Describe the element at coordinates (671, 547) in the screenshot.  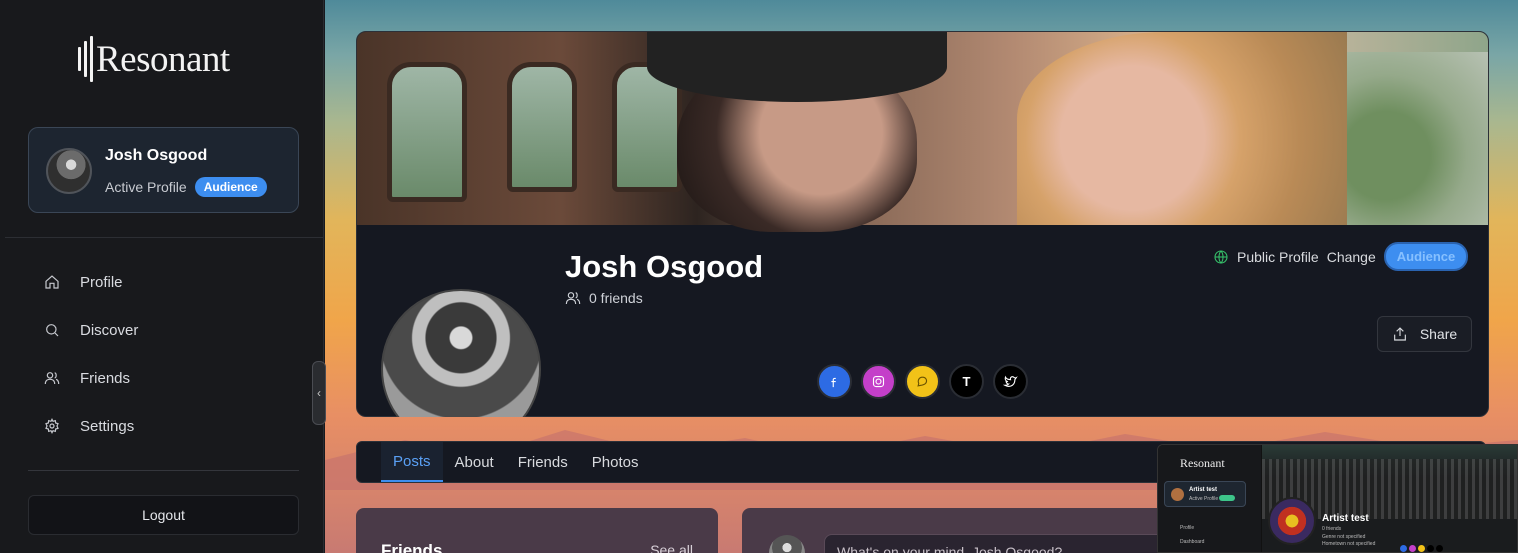
I see `see-all-link: See all` at that location.